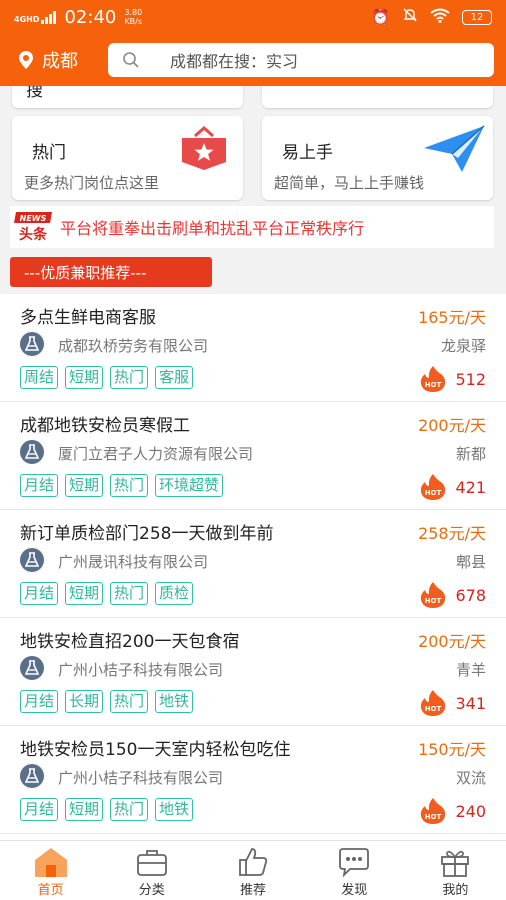 This screenshot has width=506, height=900. I want to click on nav-recommend-label: 推荐, so click(253, 890).